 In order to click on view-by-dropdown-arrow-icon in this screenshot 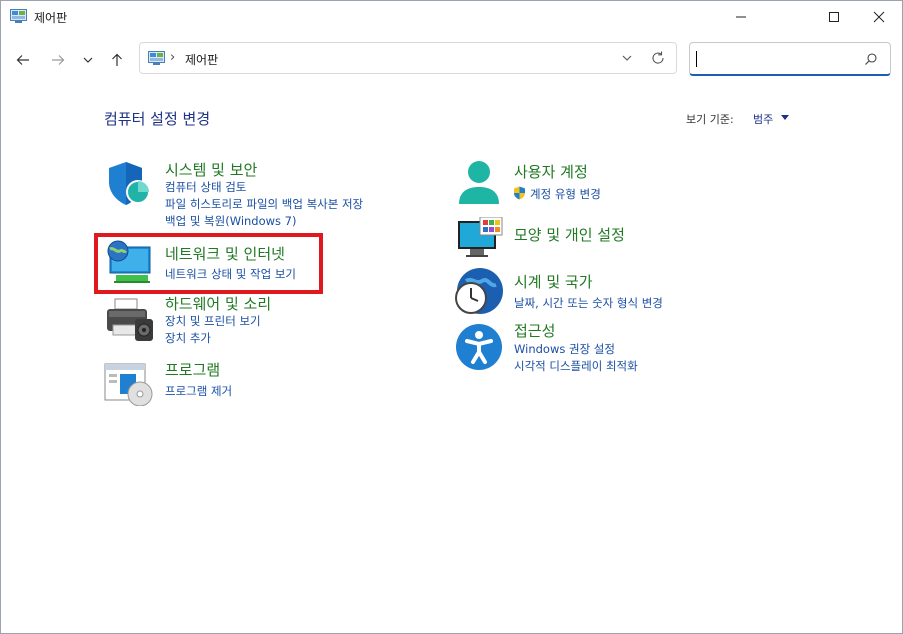, I will do `click(785, 117)`.